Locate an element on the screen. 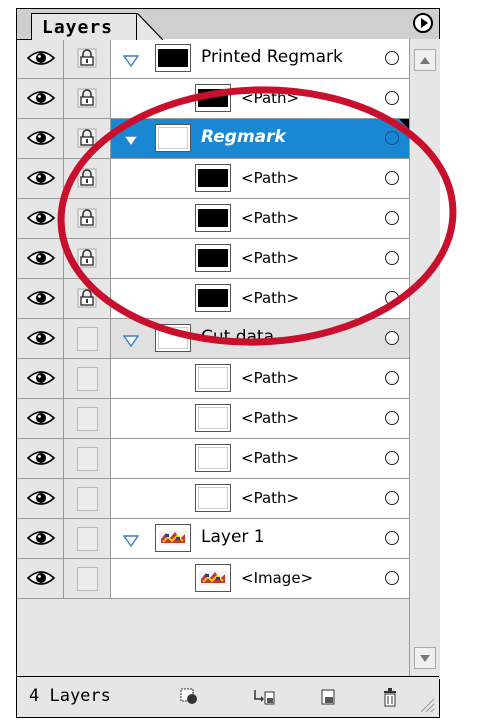  layer-row: Cut data is located at coordinates (213, 339).